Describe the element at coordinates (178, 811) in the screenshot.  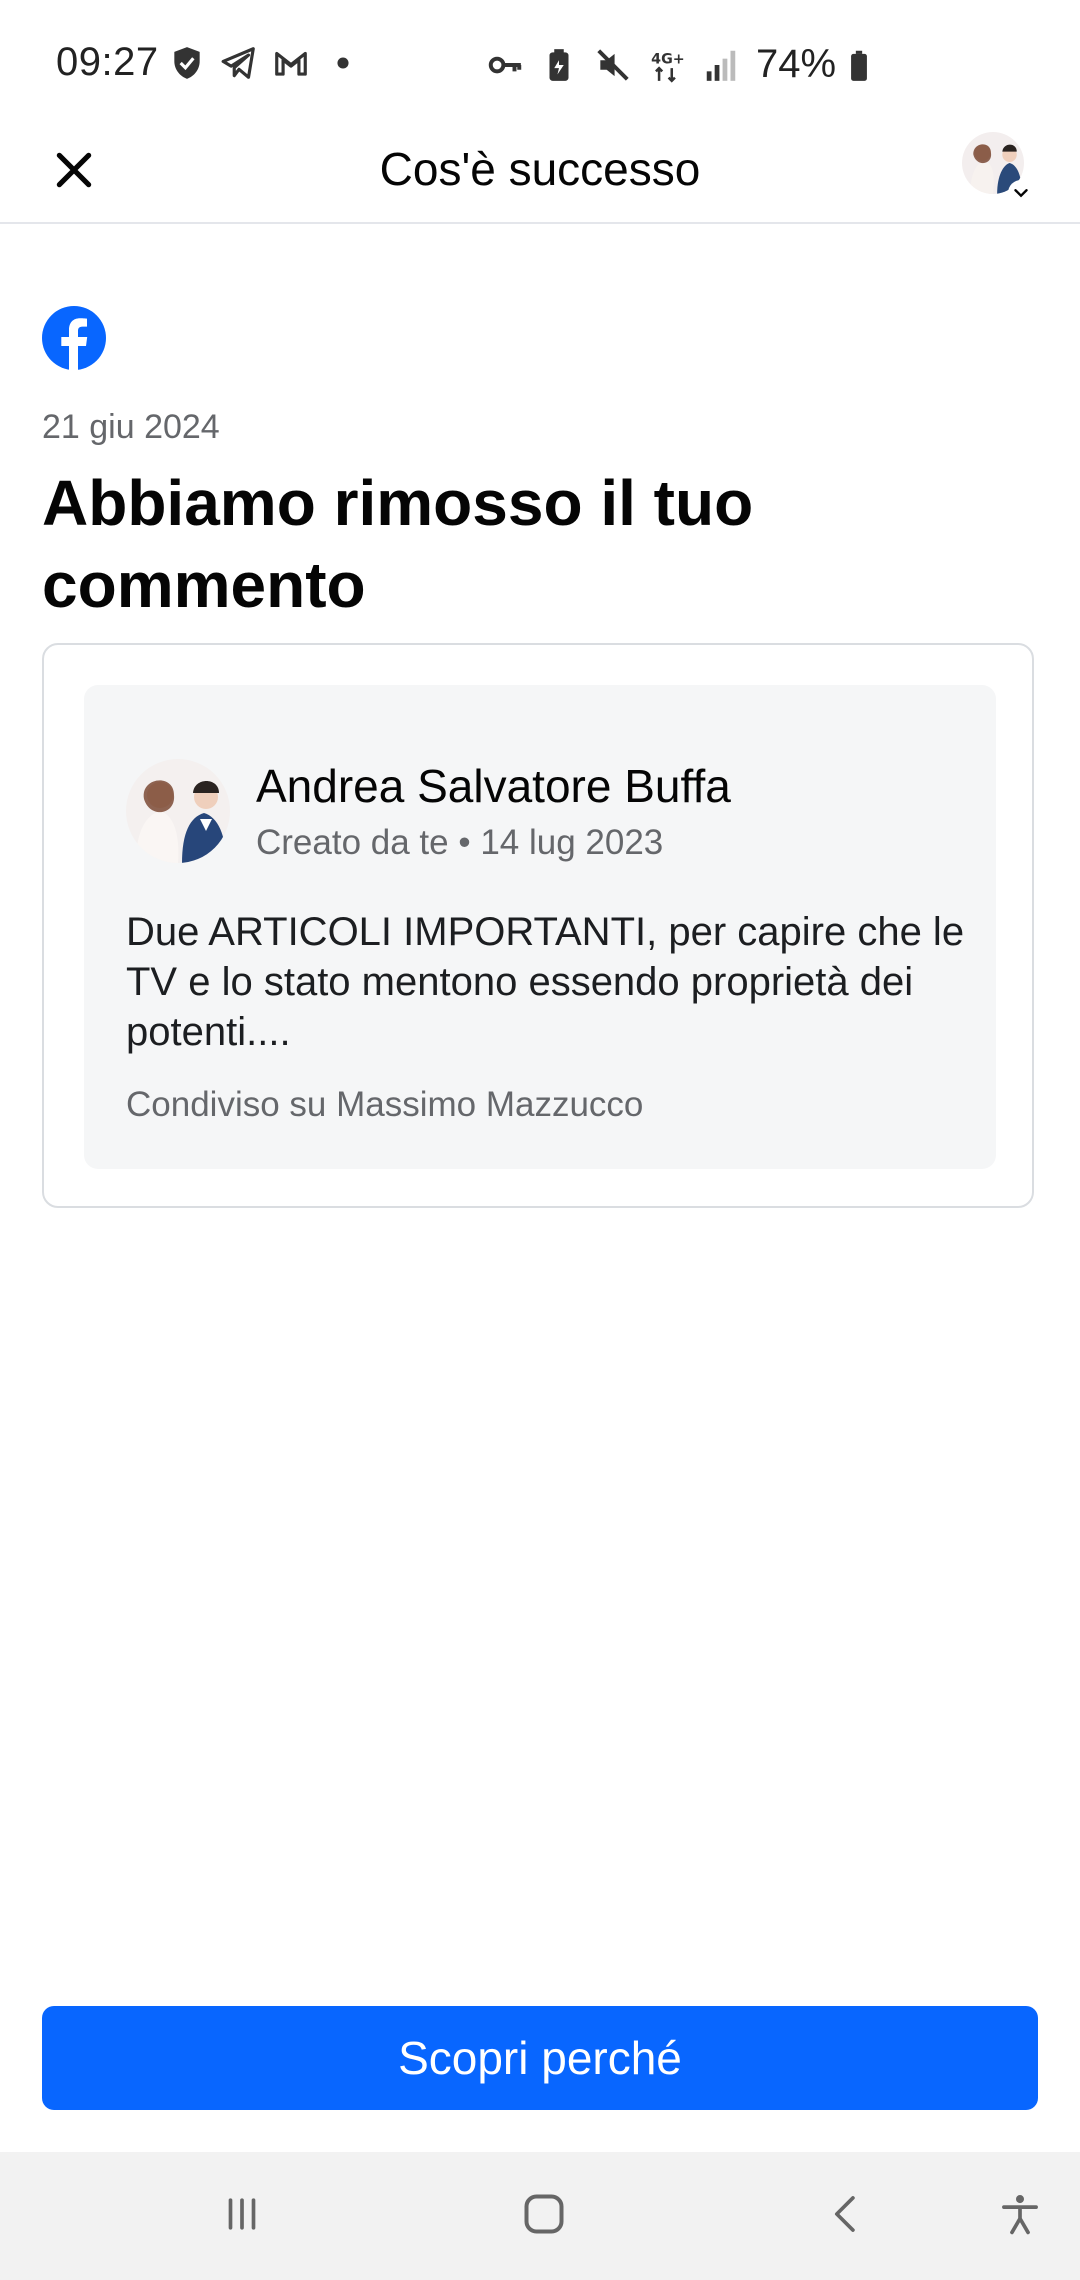
I see `avatar` at that location.